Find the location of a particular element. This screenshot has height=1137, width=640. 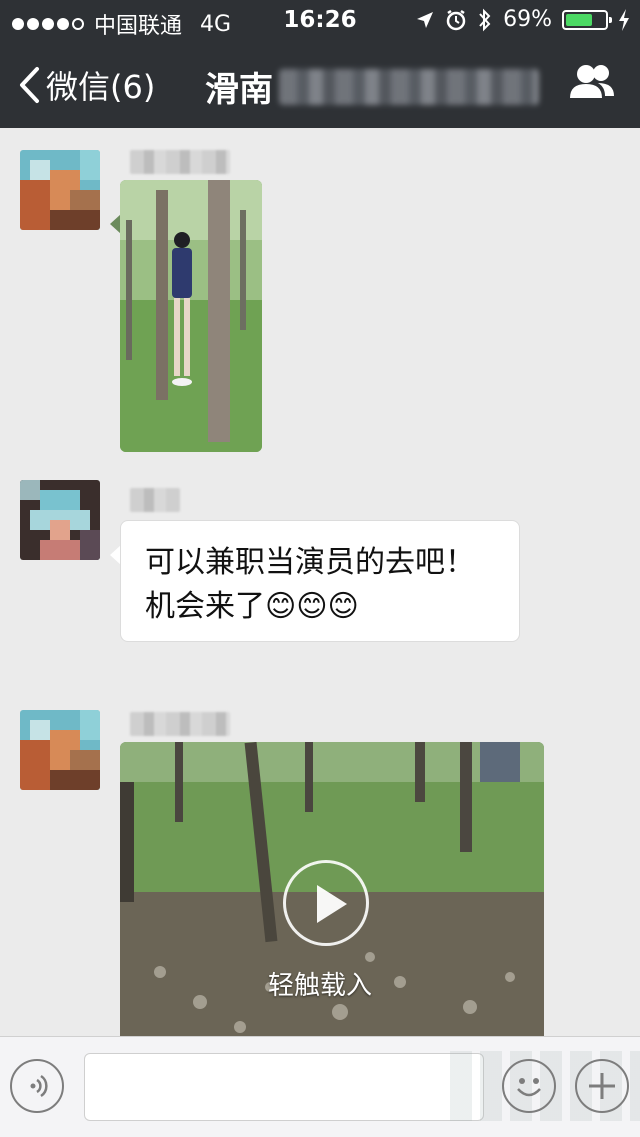

back-button: 微信(6) is located at coordinates (86, 85).